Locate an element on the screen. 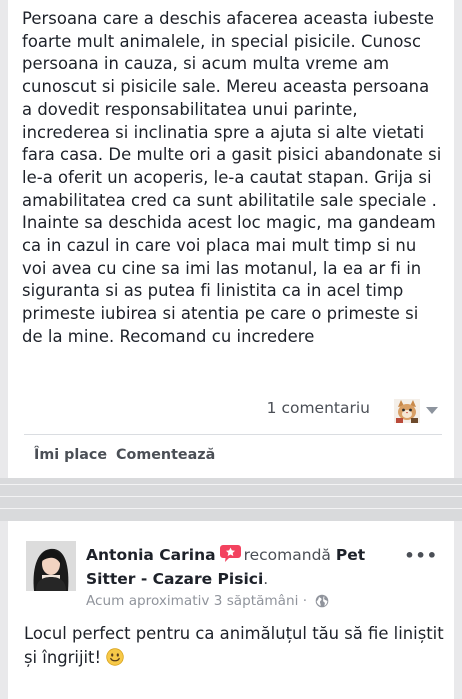 The height and width of the screenshot is (699, 462). avatar is located at coordinates (51, 566).